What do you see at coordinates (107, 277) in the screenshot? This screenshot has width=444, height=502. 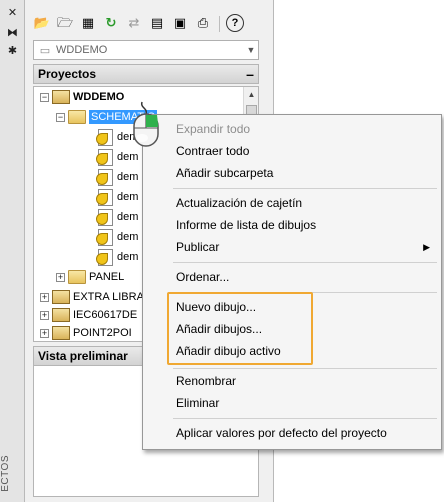 I see `folder-label: PANEL` at bounding box center [107, 277].